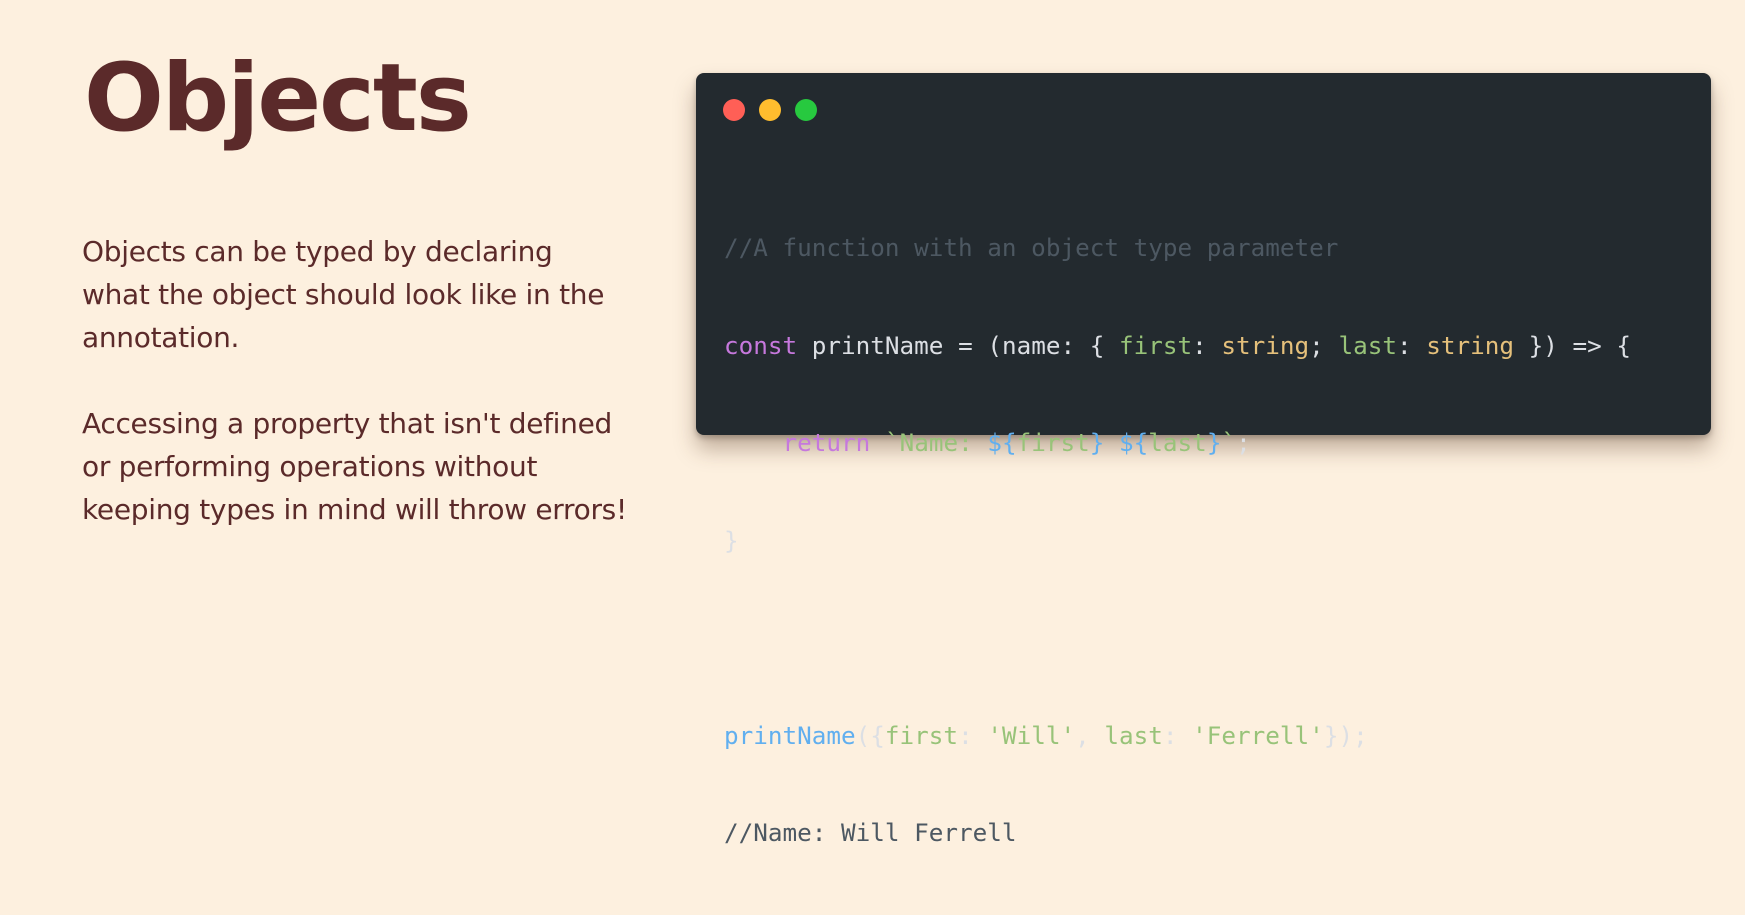 The image size is (1745, 915). I want to click on code-punct: ,, so click(1090, 735).